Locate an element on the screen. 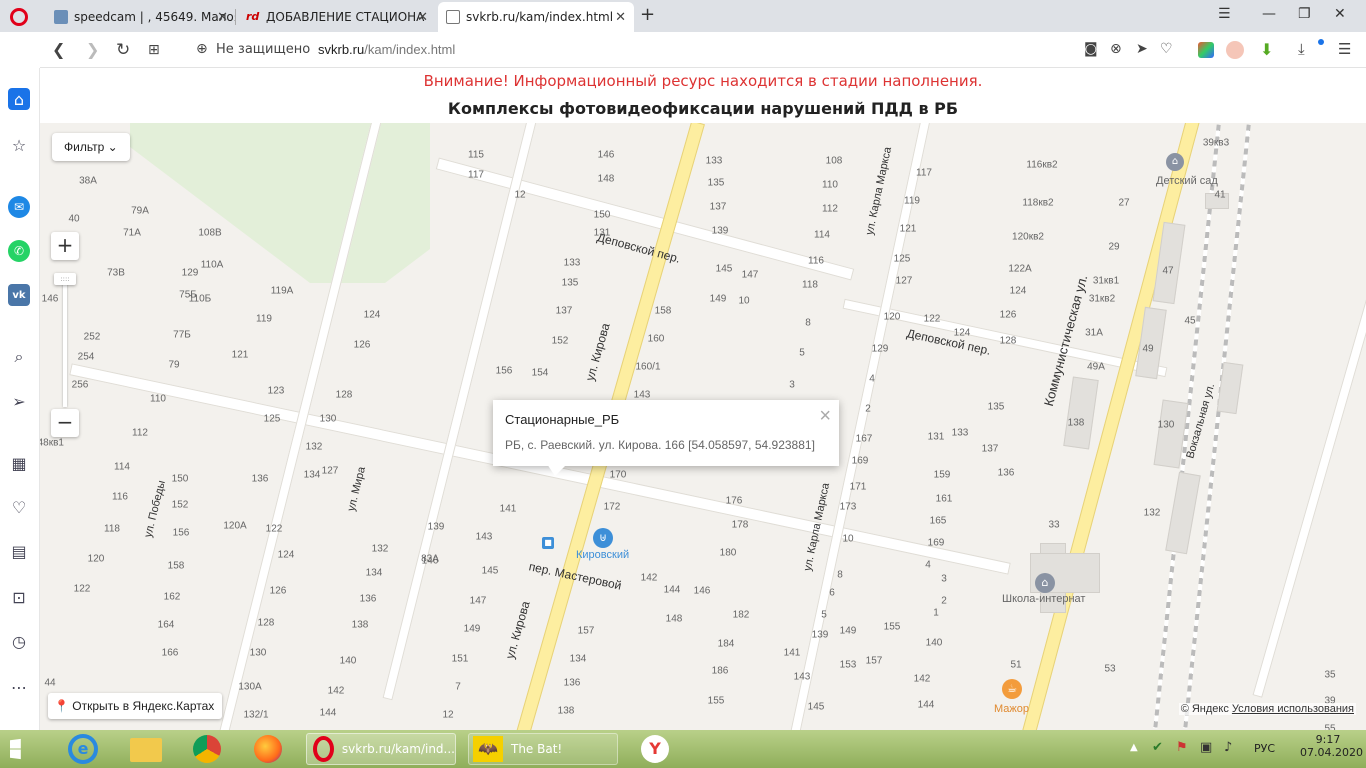 This screenshot has height=768, width=1366. easy-setup-icon: ☰ is located at coordinates (1344, 49).